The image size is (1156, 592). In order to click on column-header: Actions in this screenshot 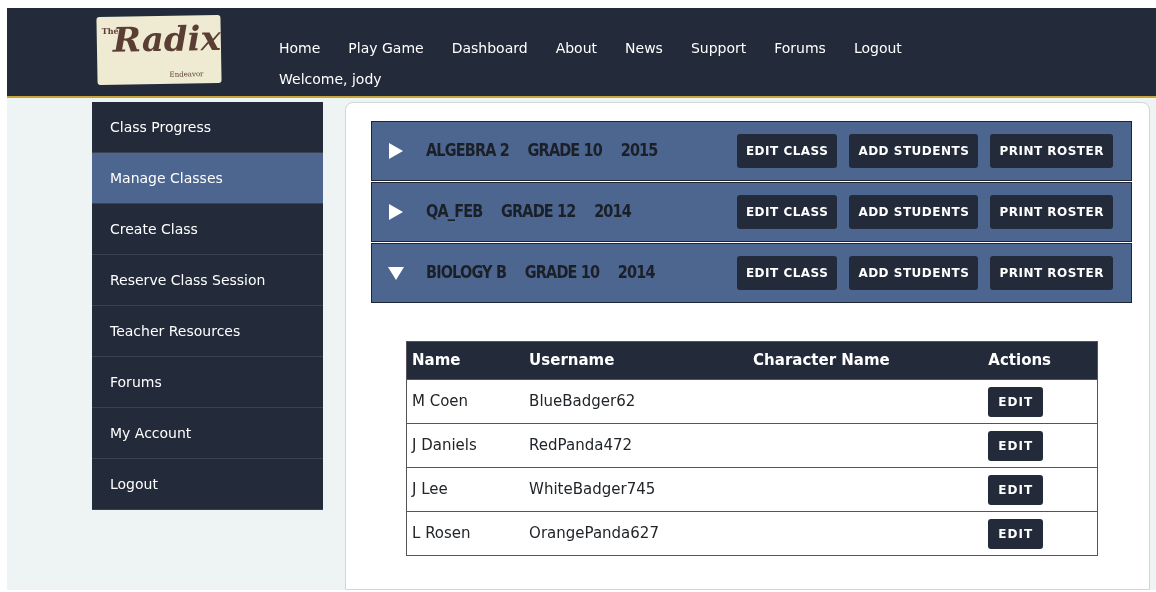, I will do `click(1040, 360)`.